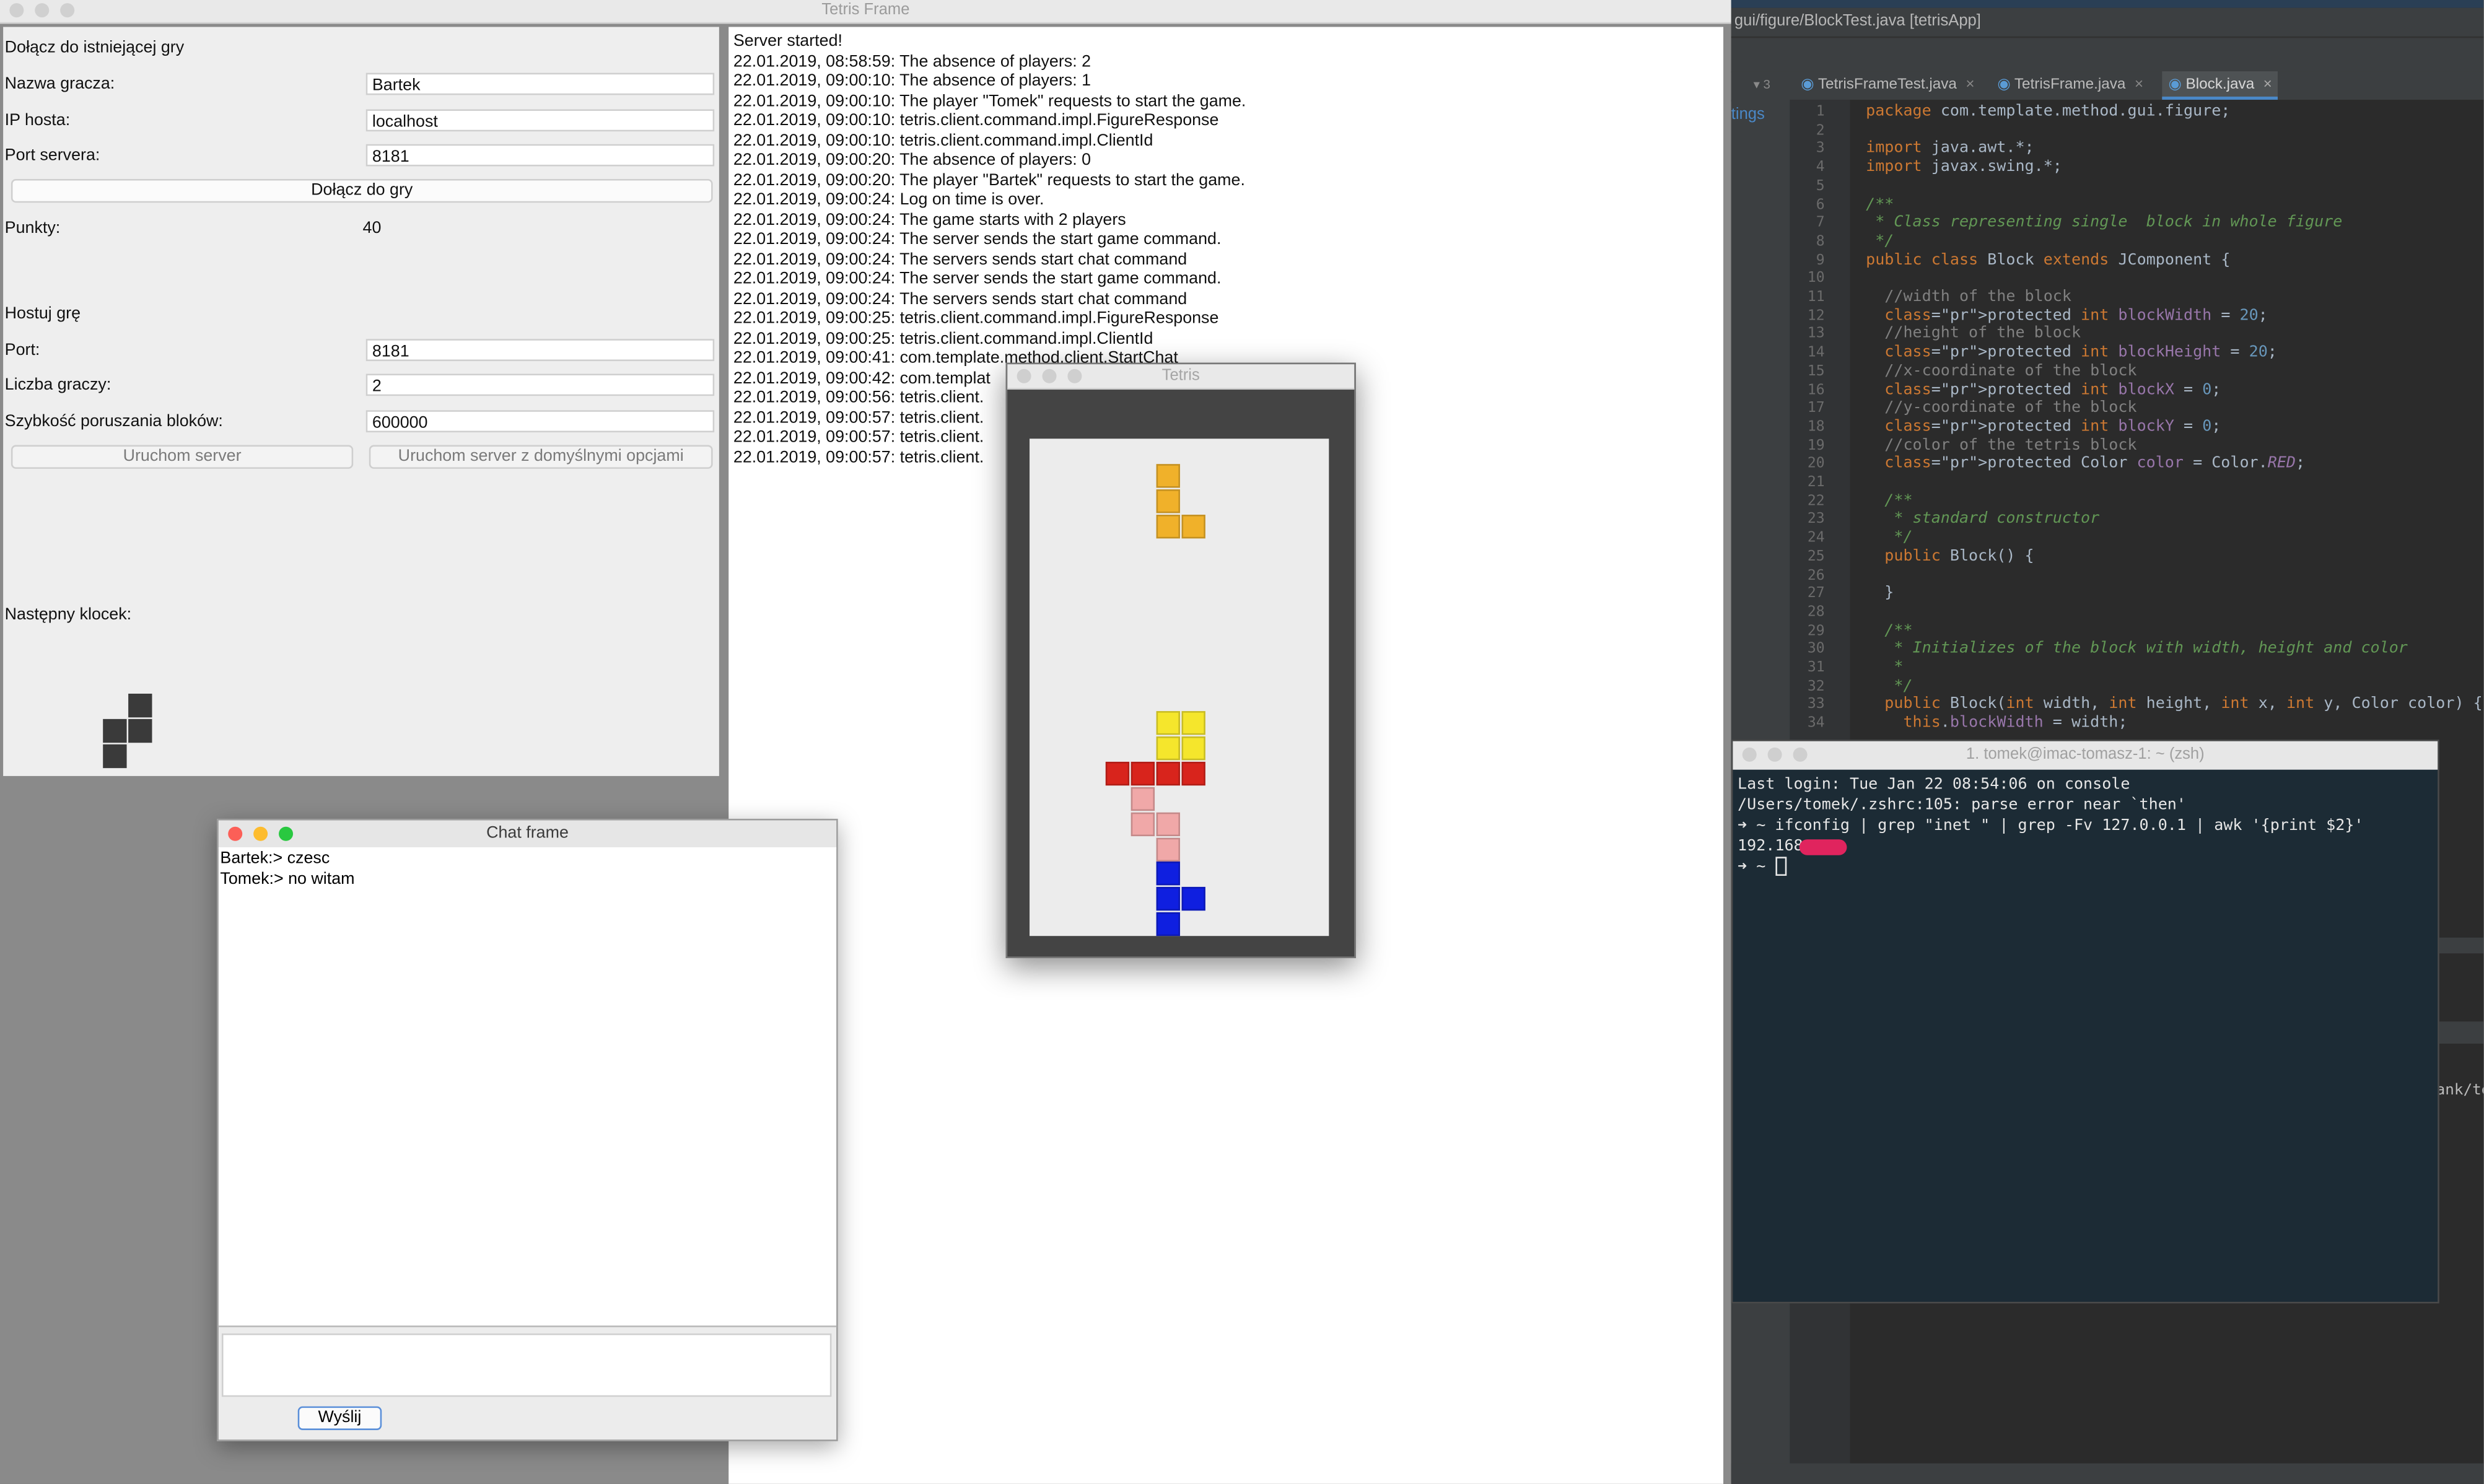 The height and width of the screenshot is (1484, 2484). What do you see at coordinates (1816, 557) in the screenshot?
I see `line-number: 25` at bounding box center [1816, 557].